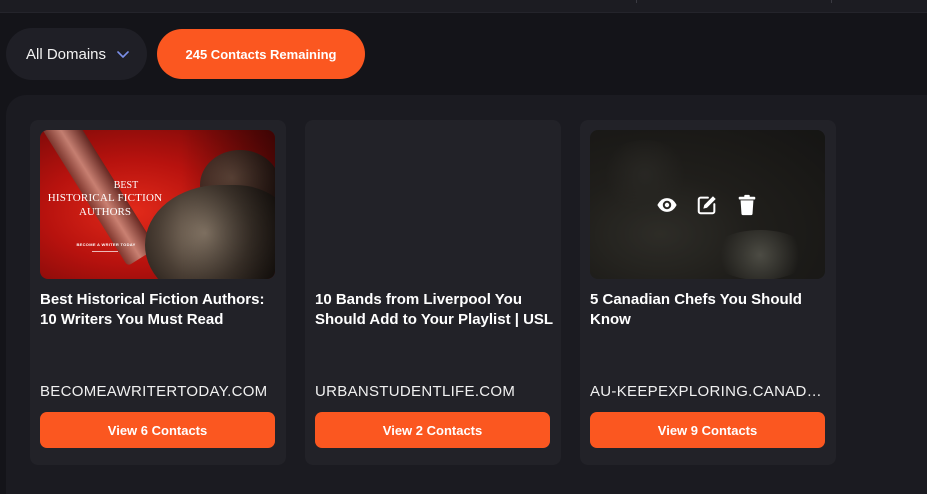  I want to click on domain-filter-dropdown: All Domains, so click(76, 54).